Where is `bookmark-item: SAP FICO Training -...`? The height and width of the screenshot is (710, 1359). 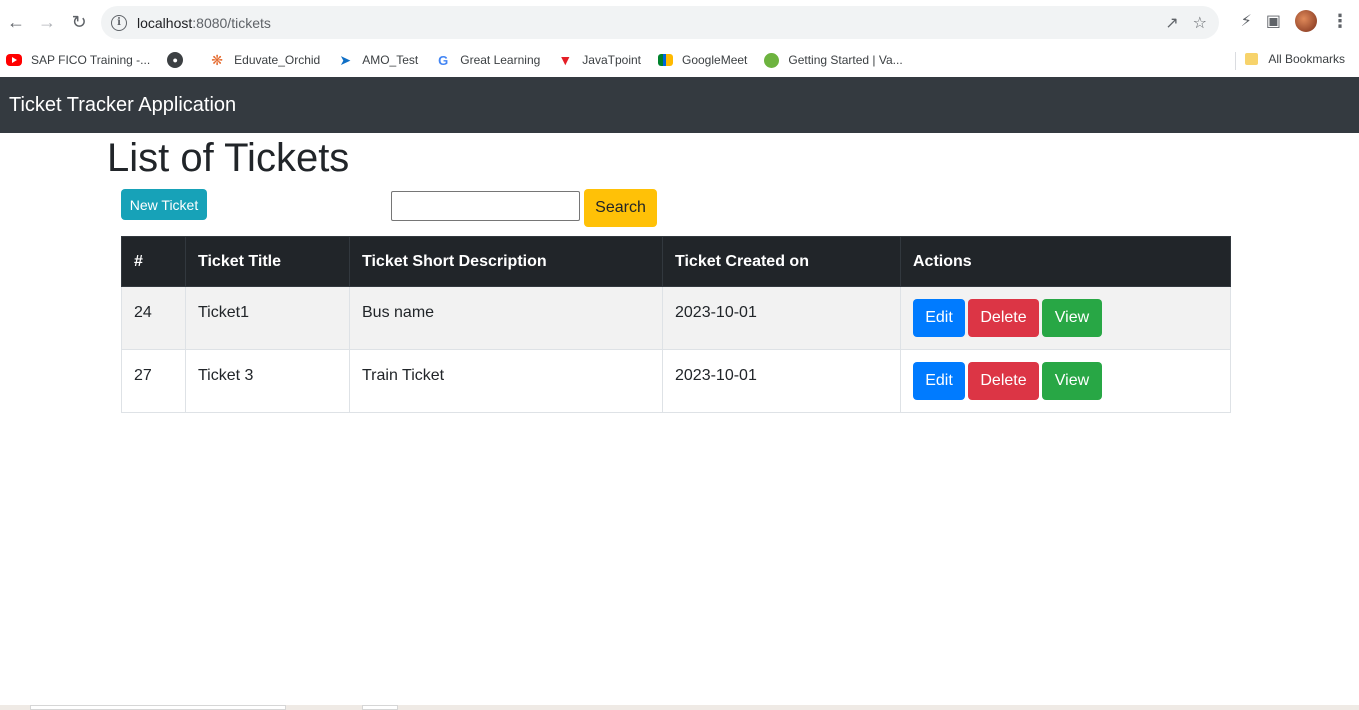 bookmark-item: SAP FICO Training -... is located at coordinates (78, 60).